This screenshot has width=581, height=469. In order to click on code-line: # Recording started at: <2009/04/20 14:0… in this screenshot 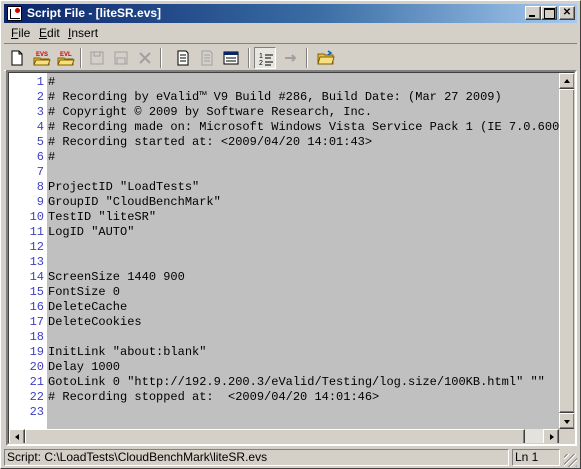, I will do `click(210, 142)`.